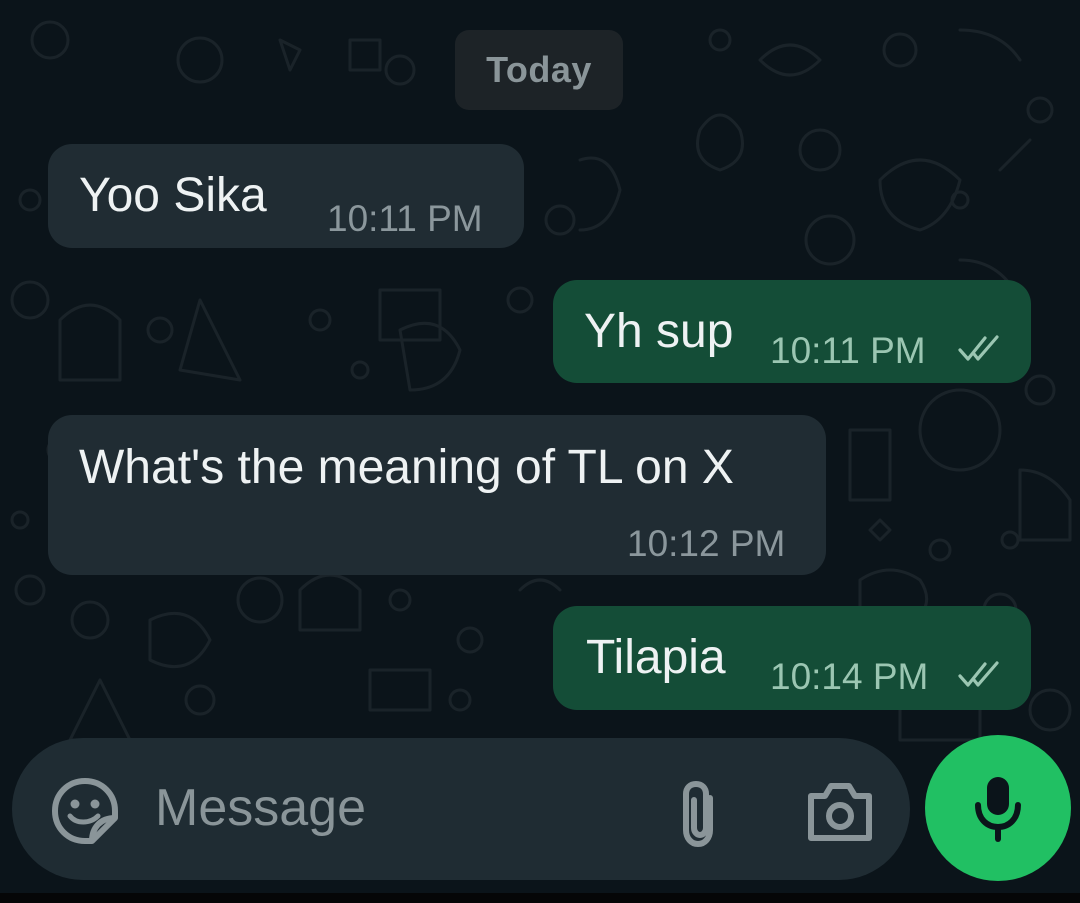 This screenshot has height=903, width=1080. I want to click on message-text: Tilapia, so click(656, 657).